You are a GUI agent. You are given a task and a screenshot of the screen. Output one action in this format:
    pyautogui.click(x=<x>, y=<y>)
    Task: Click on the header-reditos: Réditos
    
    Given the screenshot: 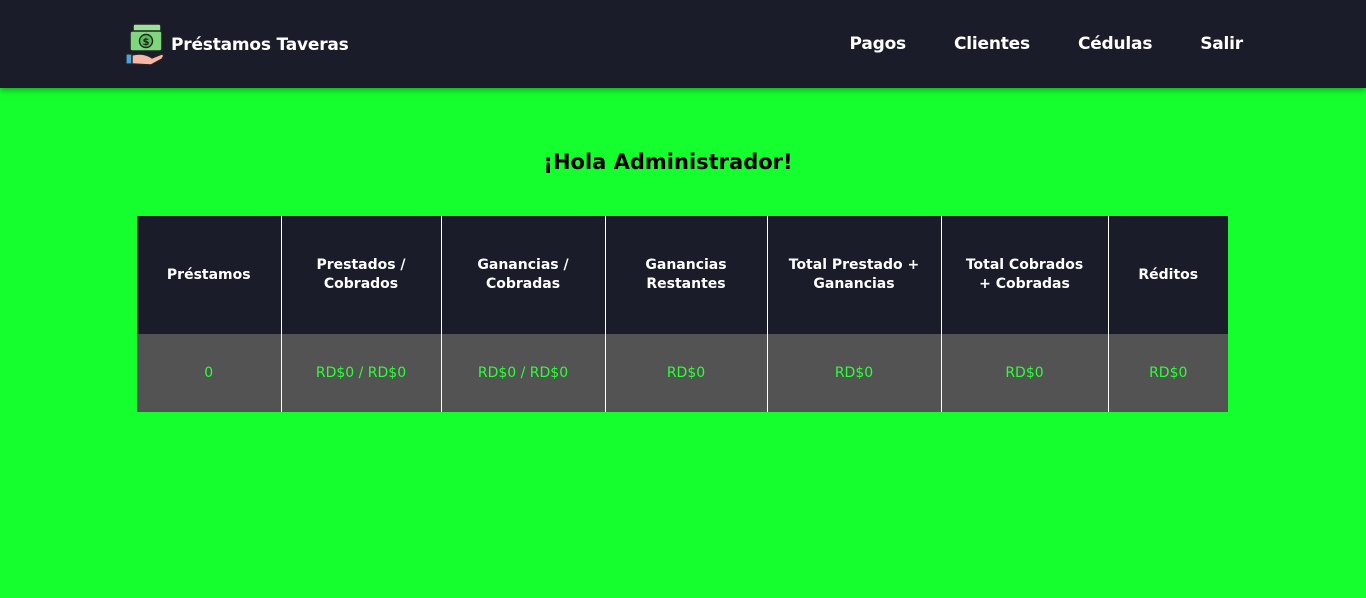 What is the action you would take?
    pyautogui.click(x=1167, y=275)
    